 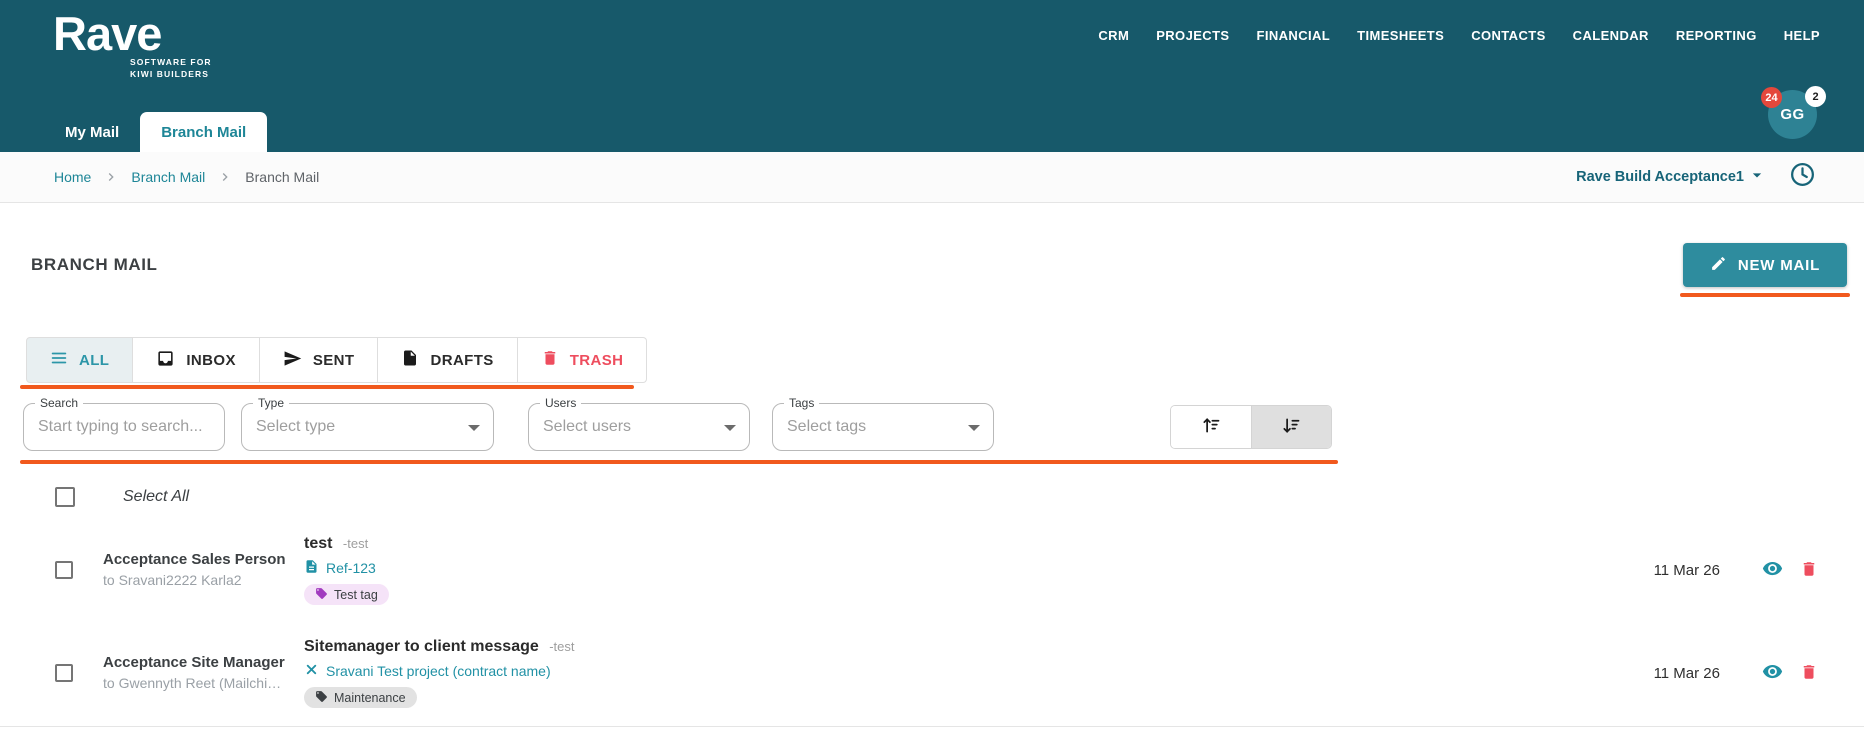 I want to click on chevron-down-icon, so click(x=1757, y=177).